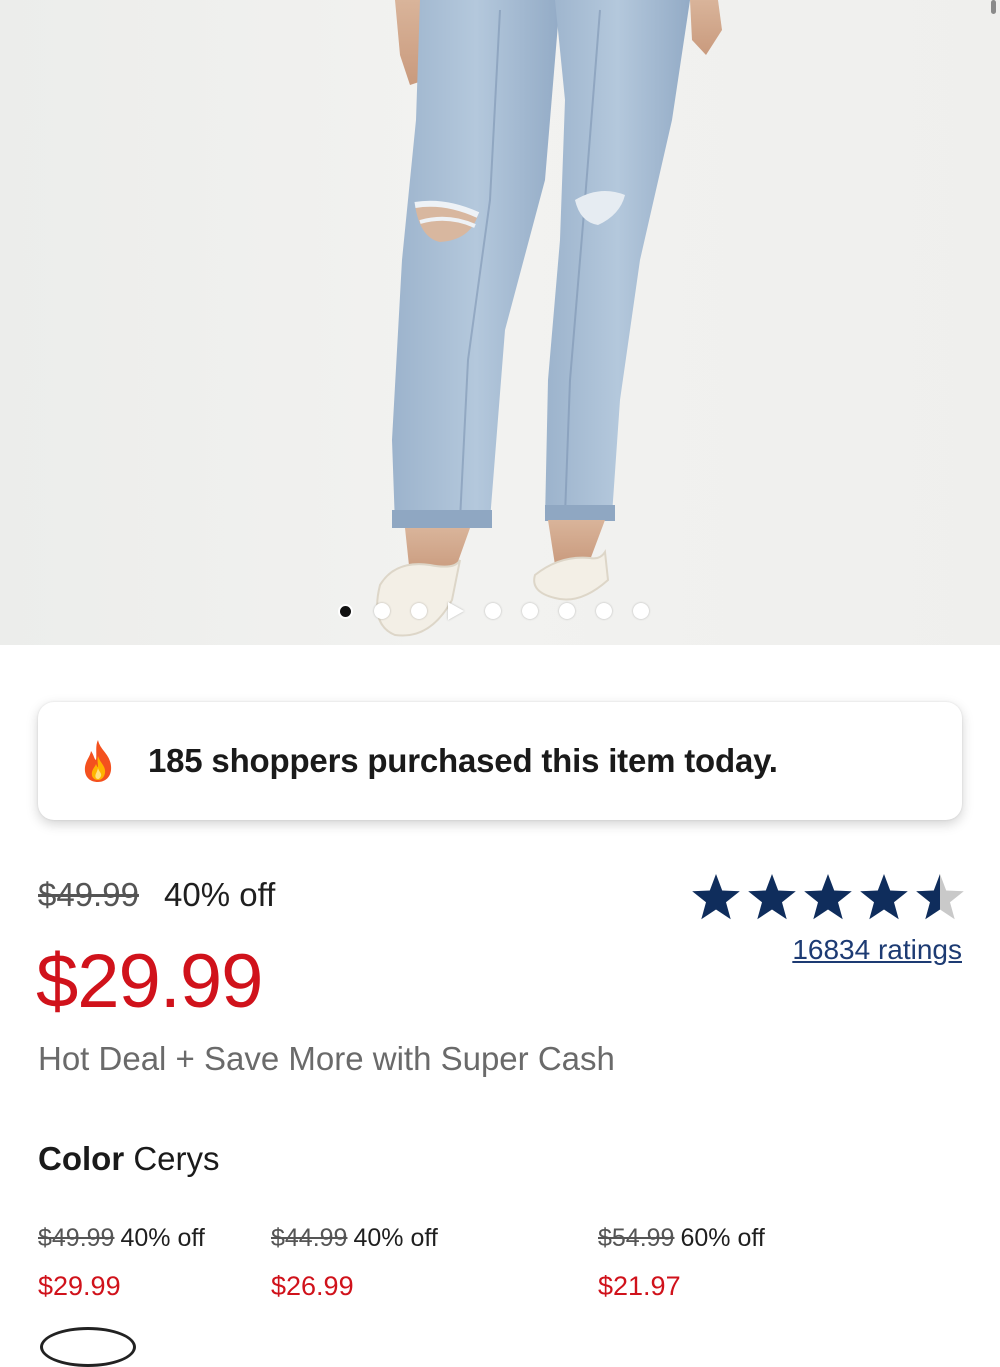 The image size is (1000, 1367). What do you see at coordinates (877, 950) in the screenshot?
I see `ratings-link: 16834 ratings` at bounding box center [877, 950].